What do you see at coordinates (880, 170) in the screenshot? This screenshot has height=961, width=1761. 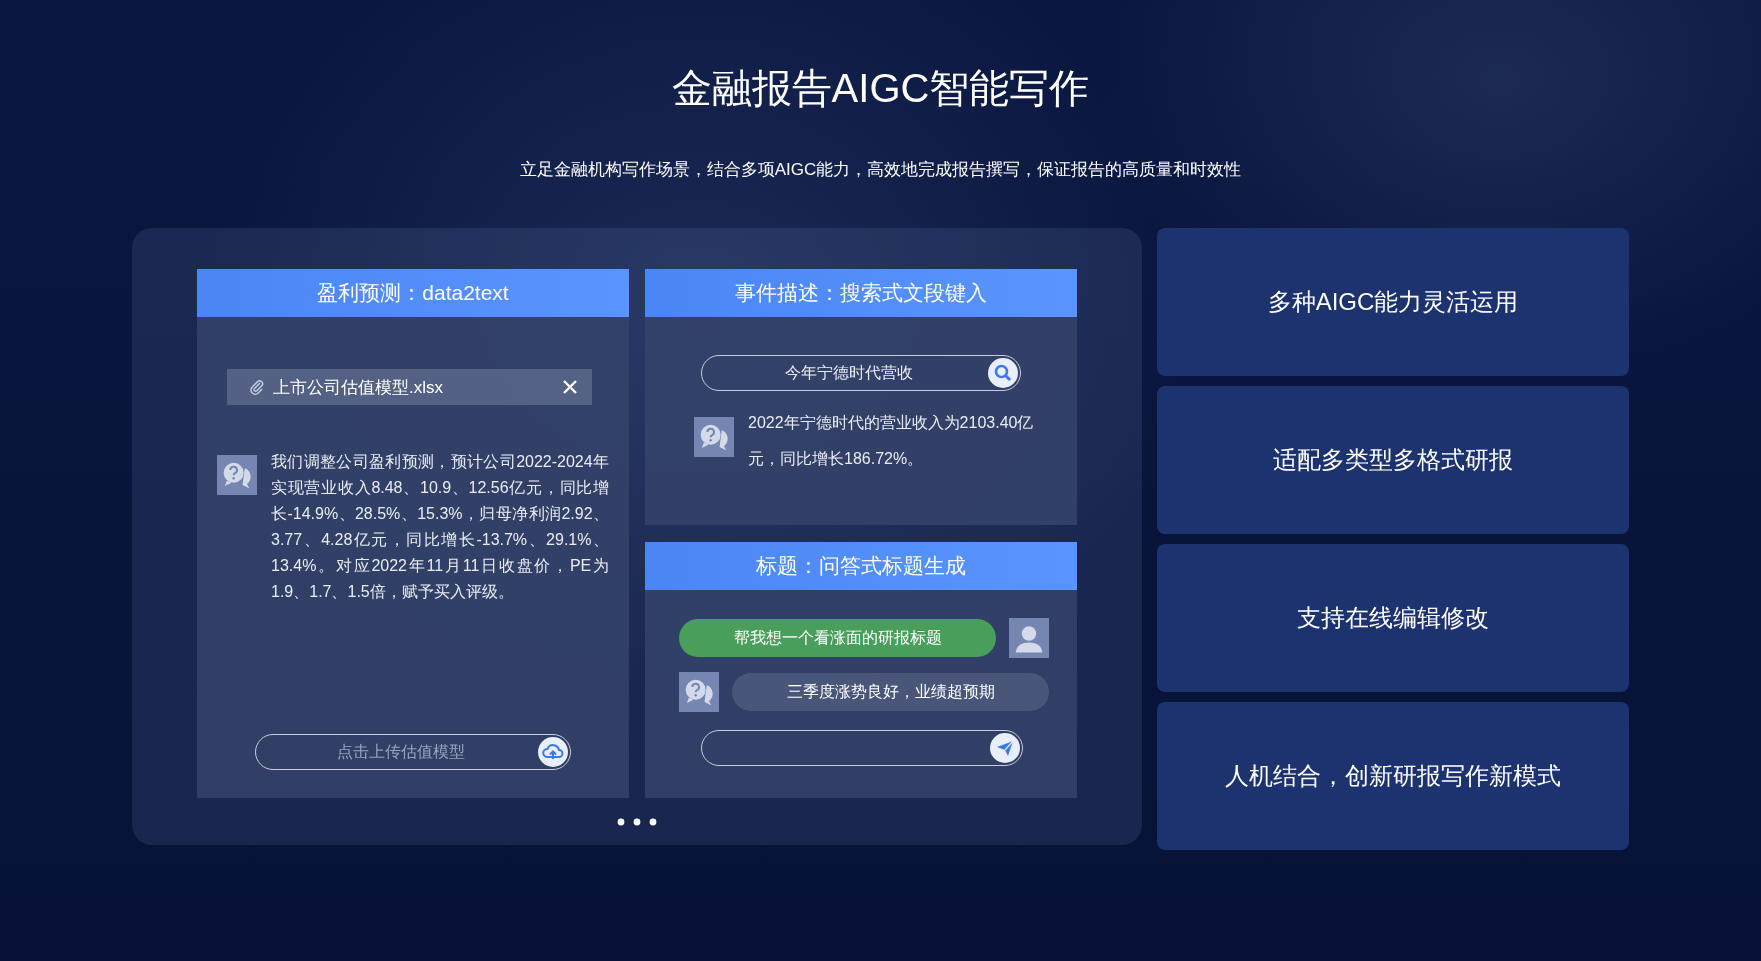 I see `page-subtitle: 立足金融机构写作场景，结合多项AIGC能力，高效地完成报告撰写，保证报告的高质量和时效性` at bounding box center [880, 170].